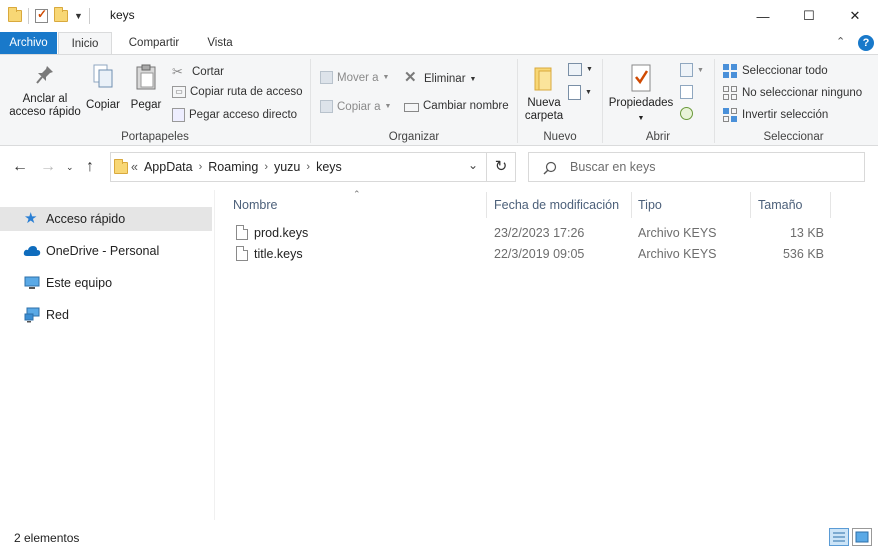  What do you see at coordinates (440, 78) in the screenshot?
I see `delete-button: ✕ Eliminar ▼` at bounding box center [440, 78].